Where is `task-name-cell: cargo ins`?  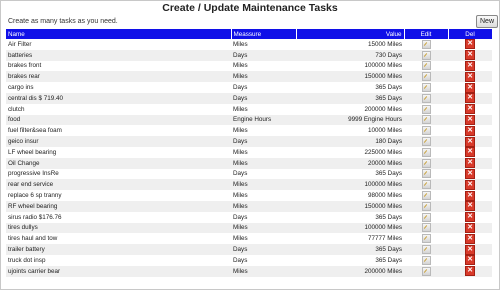
task-name-cell: cargo ins is located at coordinates (21, 88).